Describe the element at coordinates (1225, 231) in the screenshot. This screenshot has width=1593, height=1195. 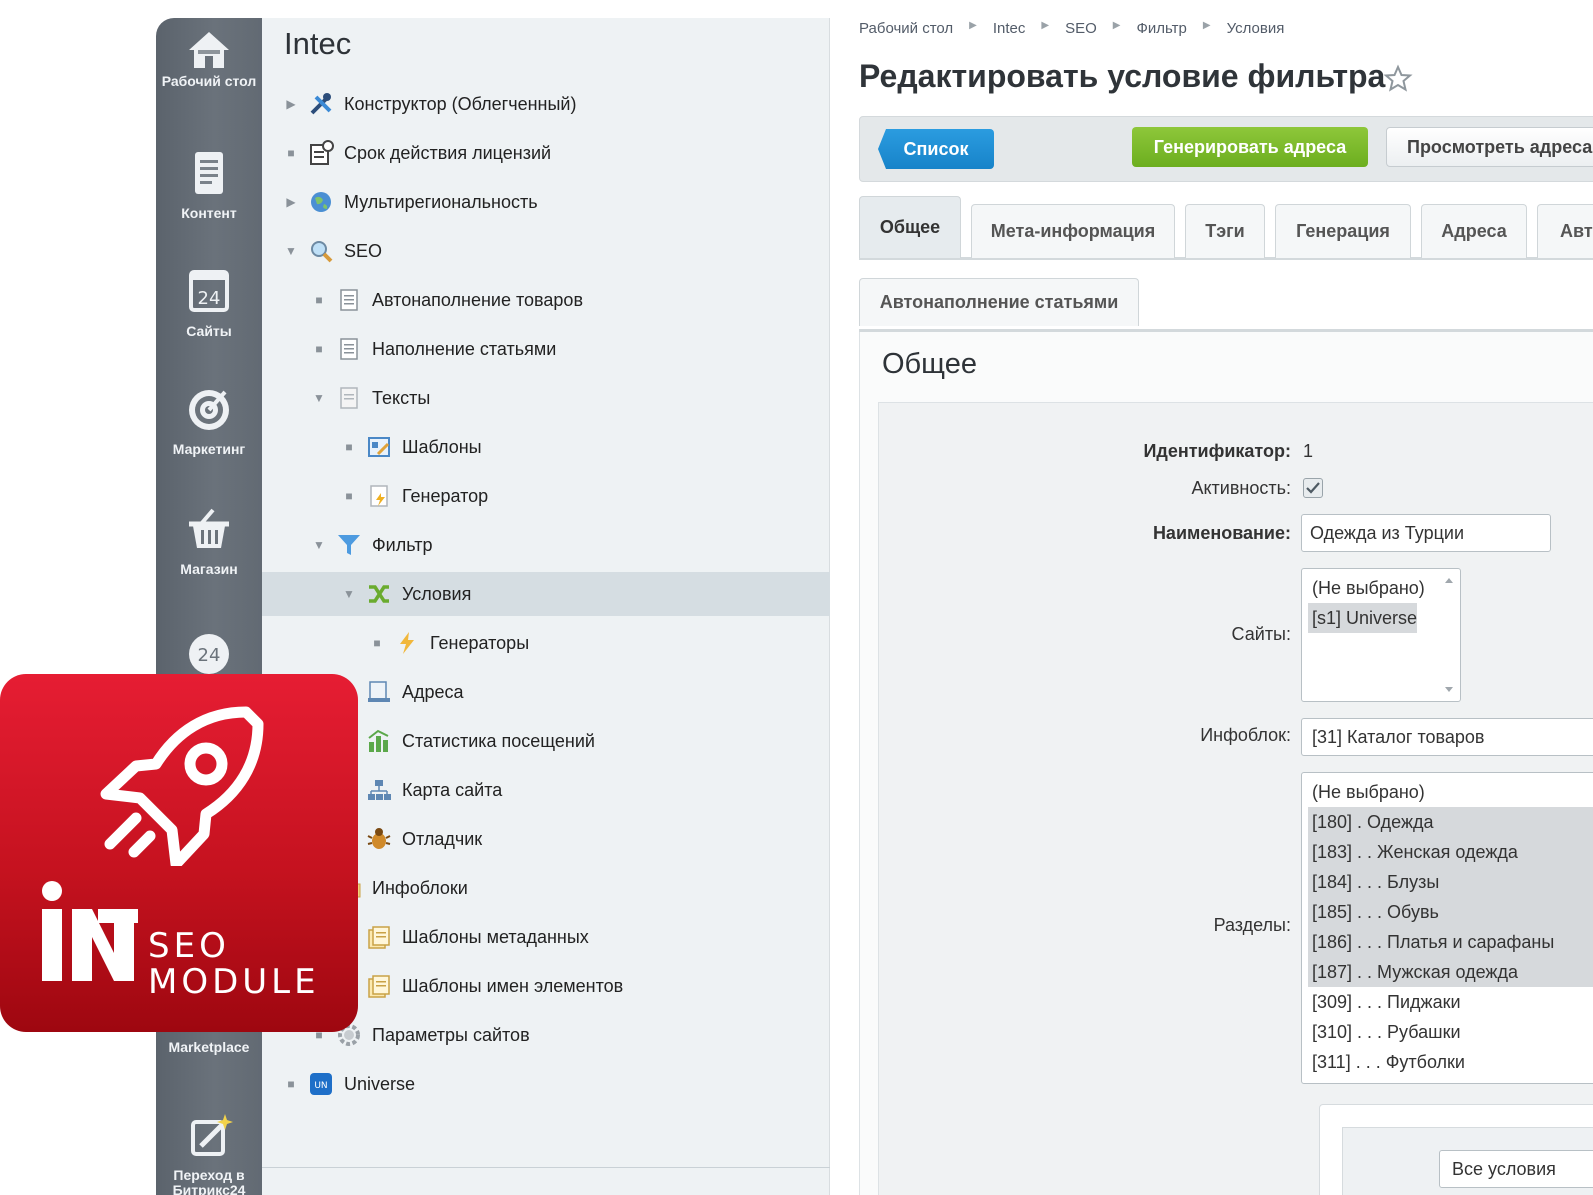
I see `tab-tags: Тэги` at that location.